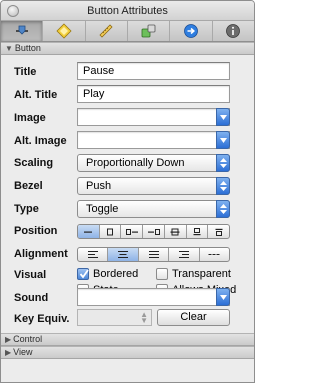 Image resolution: width=320 pixels, height=383 pixels. I want to click on title-bar: Button Attributes, so click(127, 11).